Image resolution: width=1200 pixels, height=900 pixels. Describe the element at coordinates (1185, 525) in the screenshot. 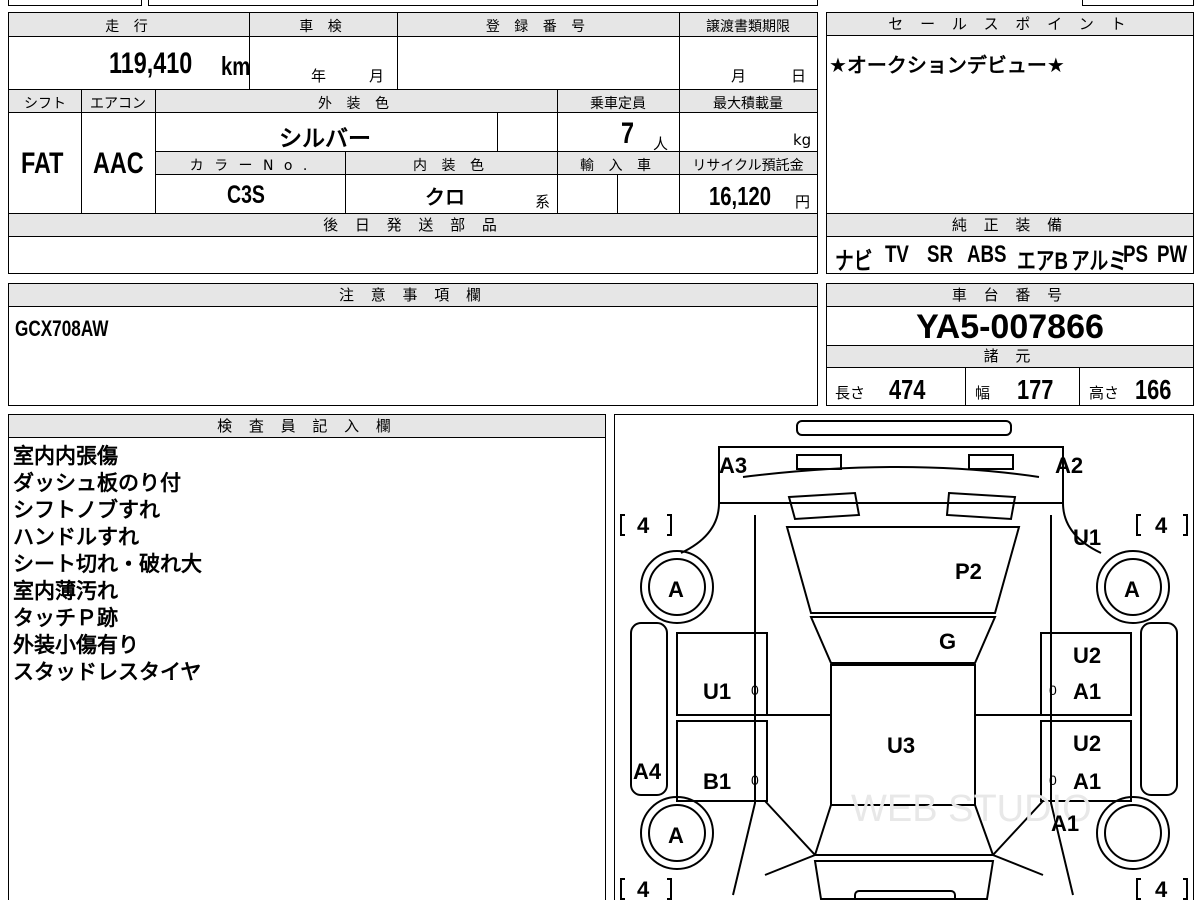

I see `bracket-tr-r` at that location.